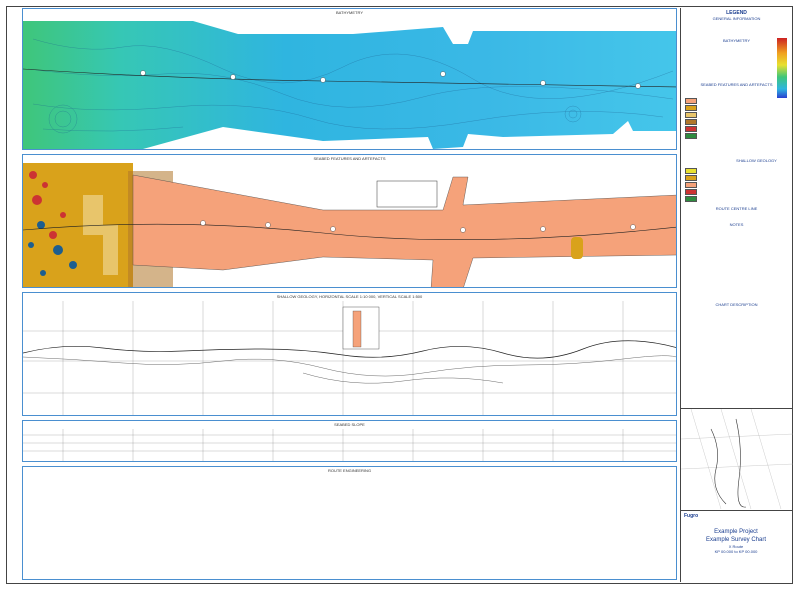 This screenshot has width=799, height=590. Describe the element at coordinates (736, 551) in the screenshot. I see `kp-range: KP 00.000 to KP 00.000` at that location.